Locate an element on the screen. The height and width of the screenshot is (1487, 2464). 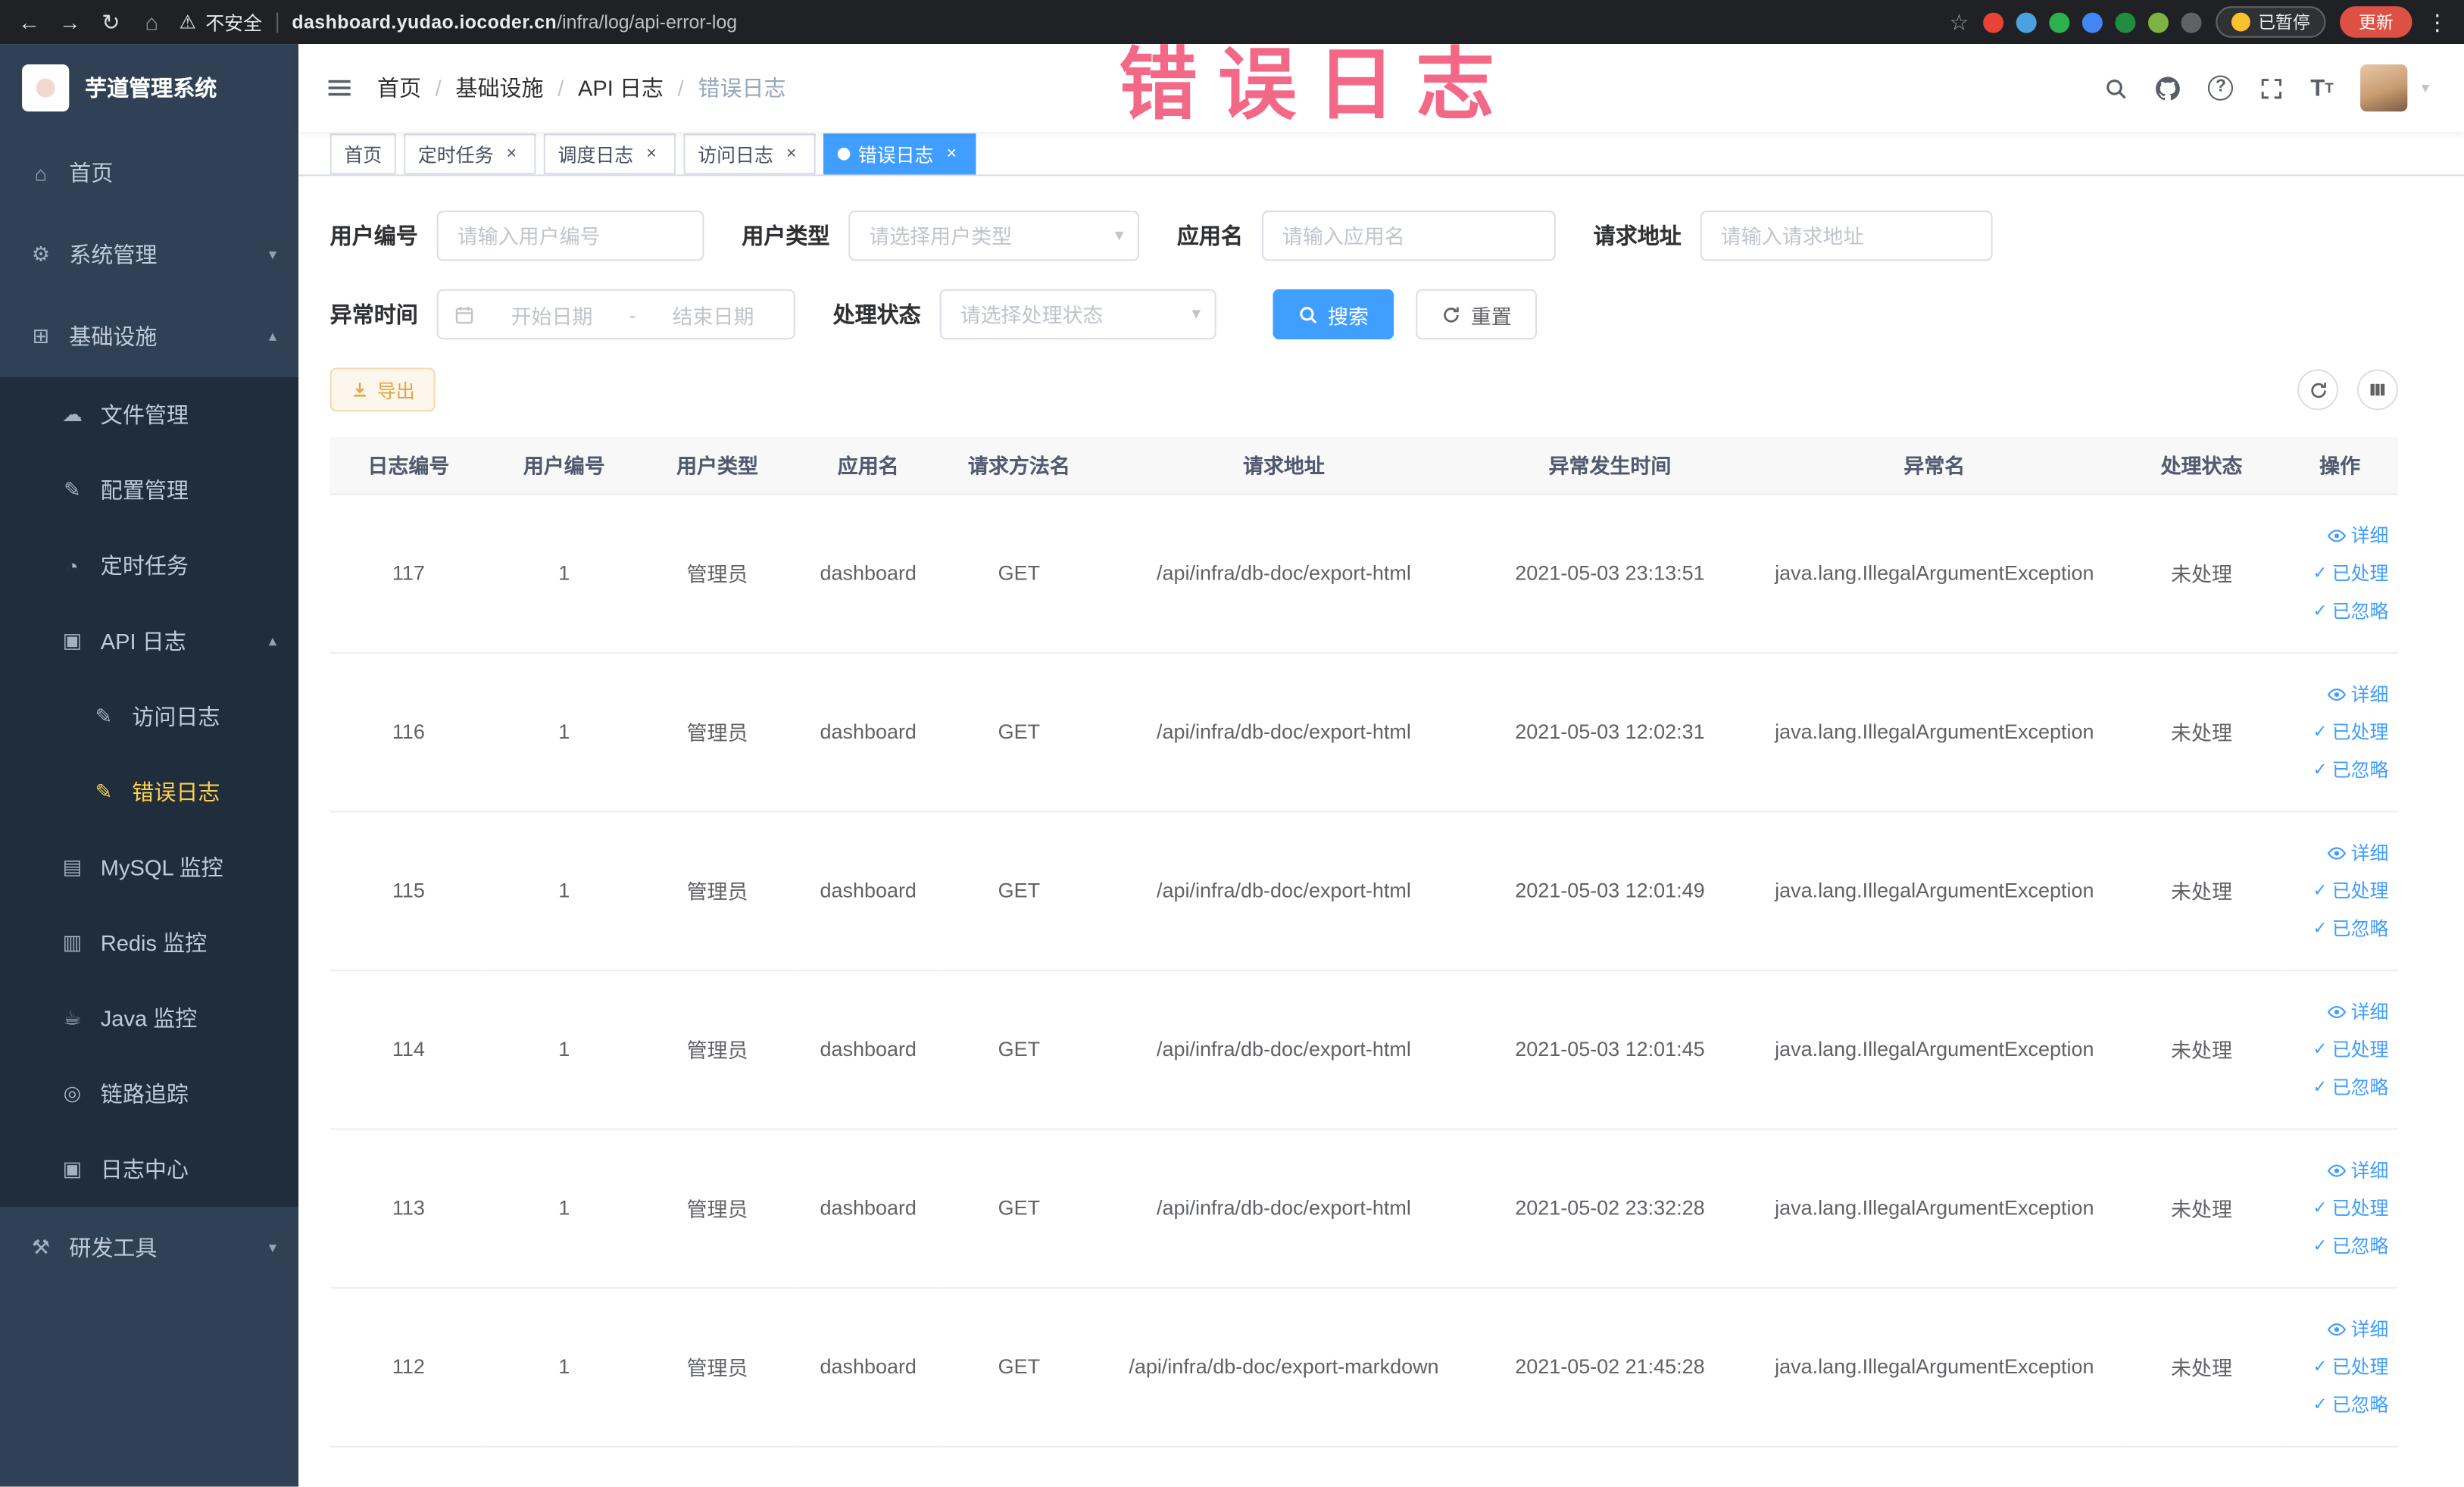
sidebar-item-redis-monitor: ▥ Redis 监控 is located at coordinates (149, 942).